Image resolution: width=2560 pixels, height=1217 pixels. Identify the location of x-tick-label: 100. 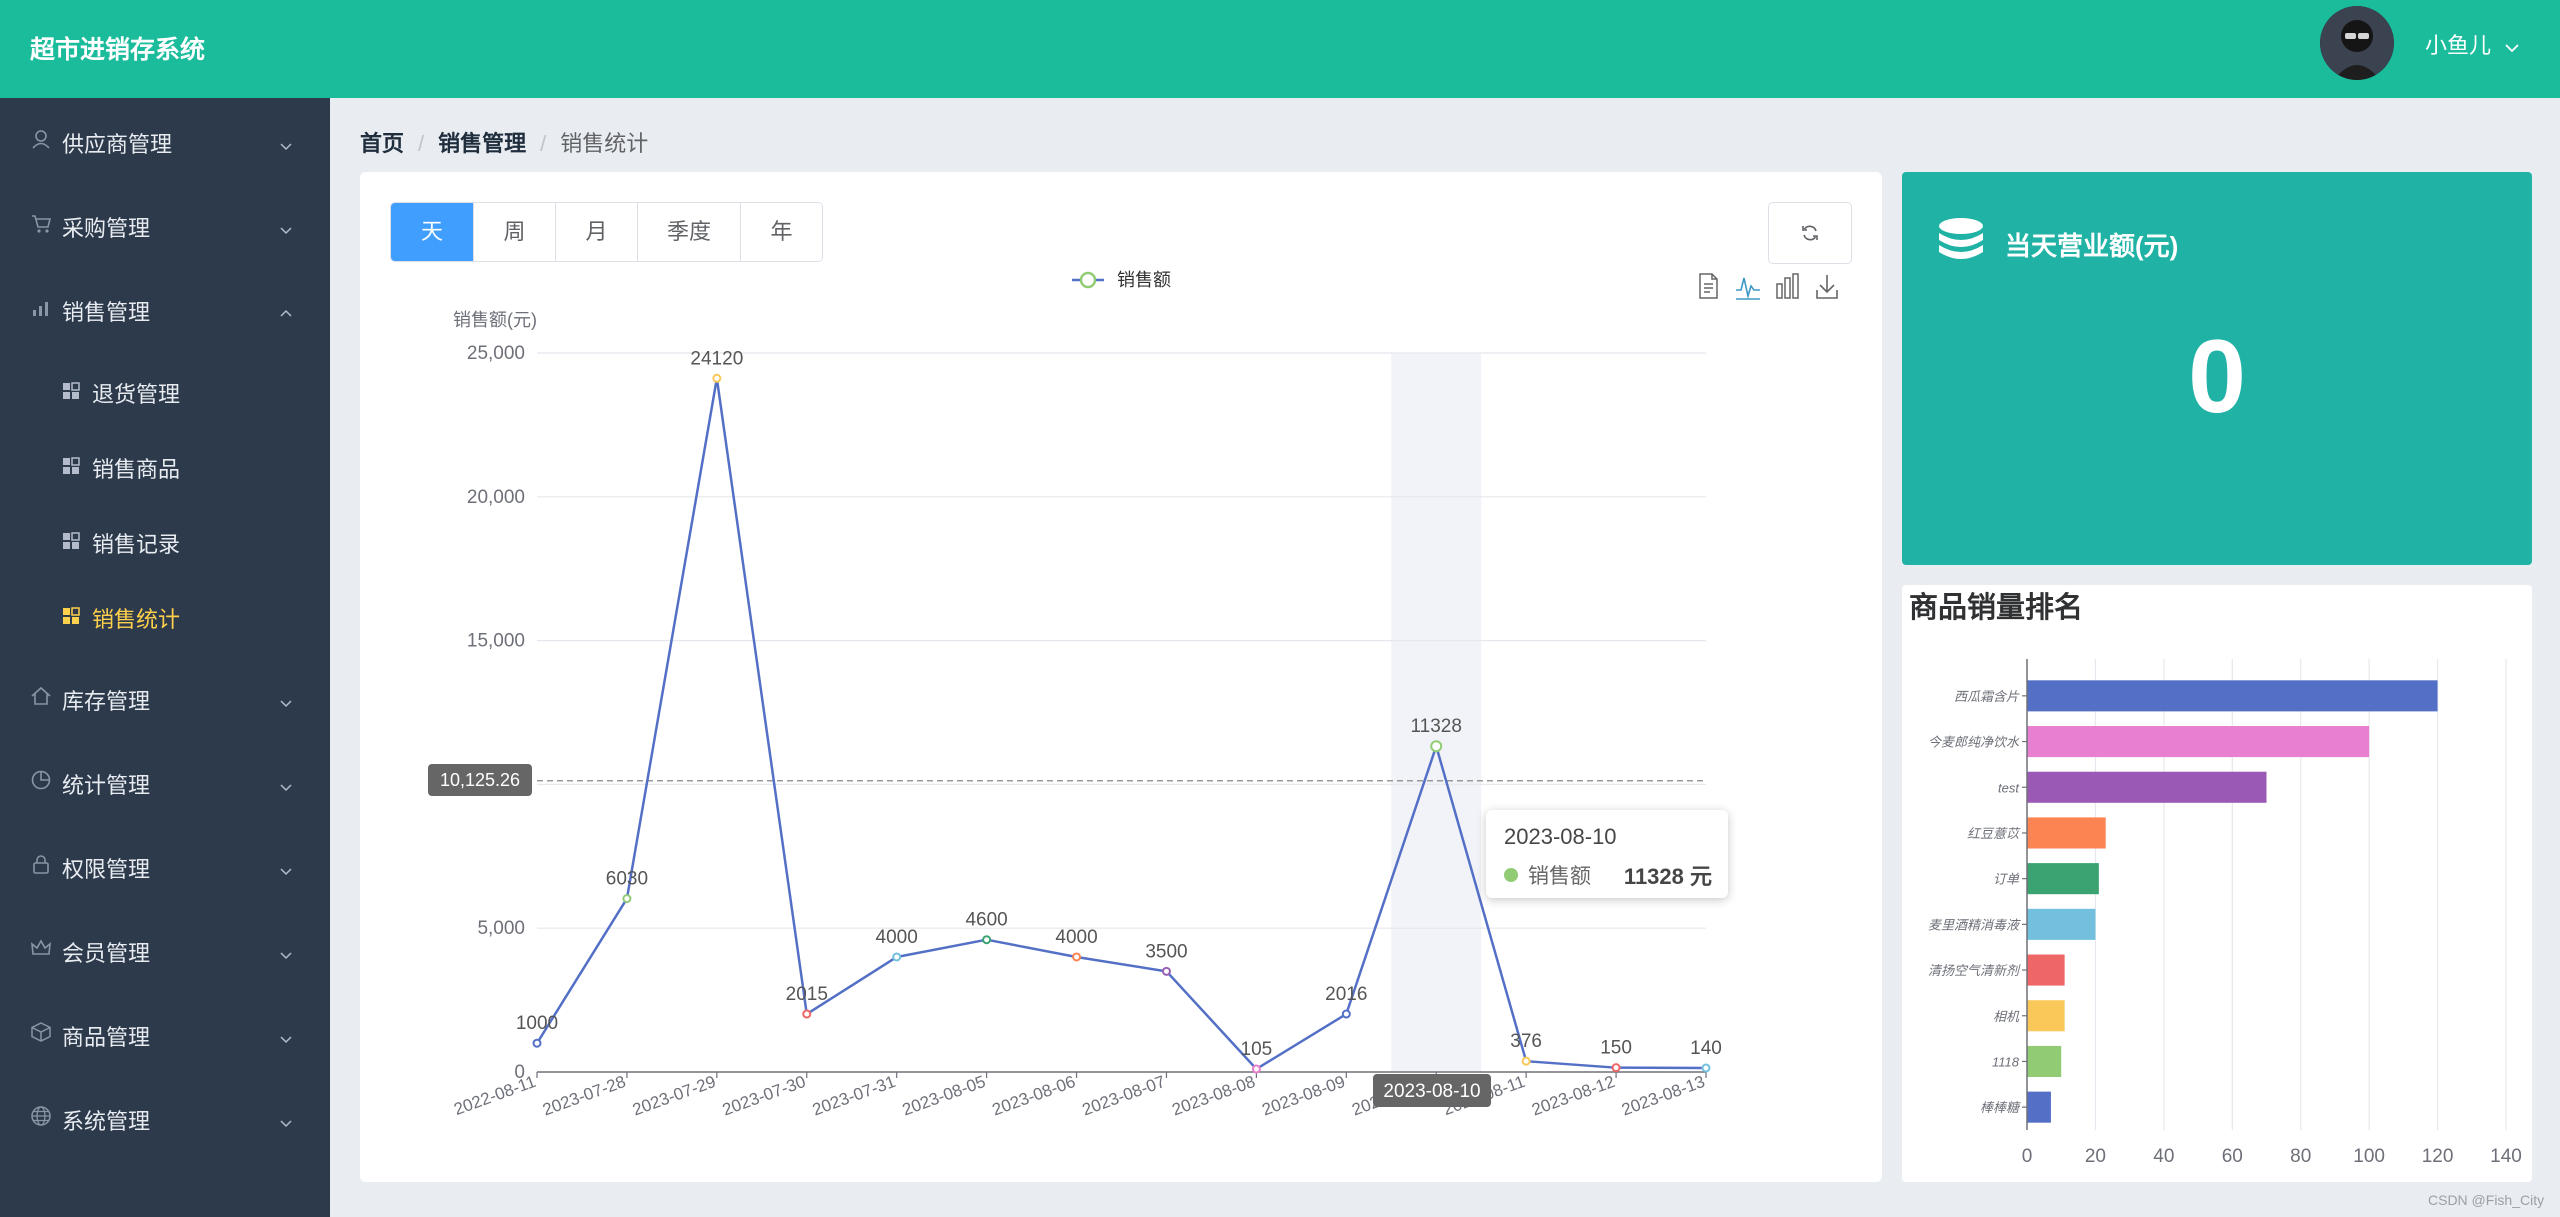
(2369, 1156).